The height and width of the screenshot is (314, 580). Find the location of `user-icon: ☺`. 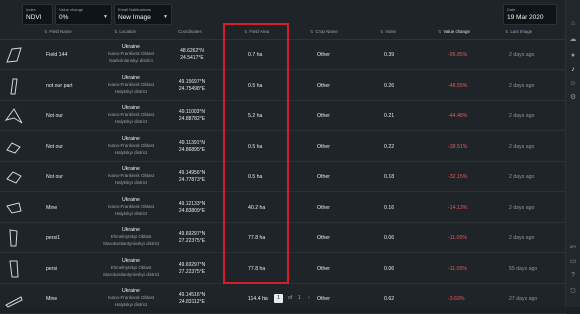

user-icon: ☺ is located at coordinates (573, 84).